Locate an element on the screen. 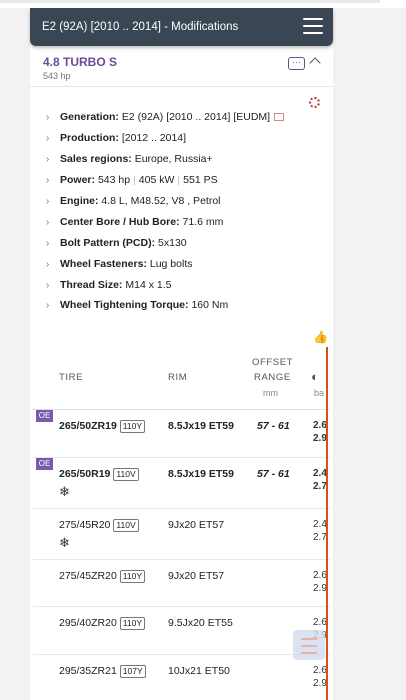  spec-value: Lug bolts is located at coordinates (171, 264).